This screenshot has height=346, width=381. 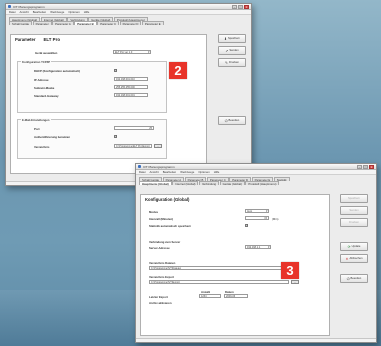 What do you see at coordinates (178, 70) in the screenshot?
I see `callout-badge-2: 2` at bounding box center [178, 70].